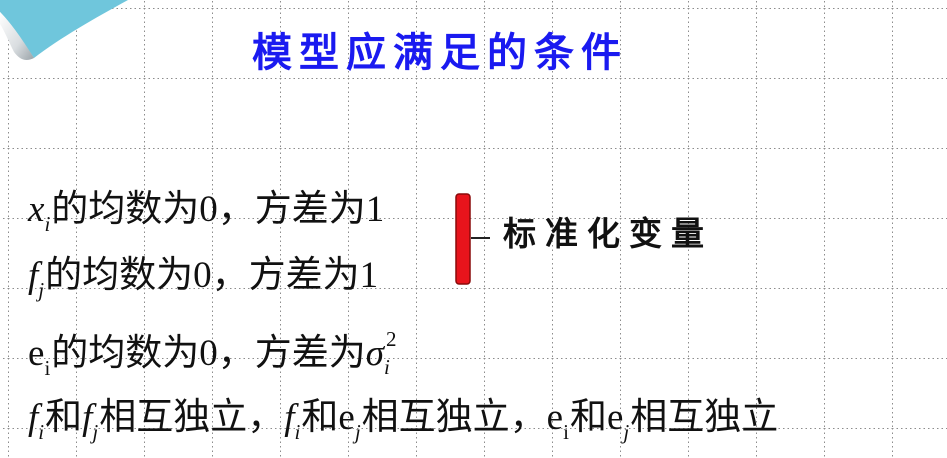 The width and height of the screenshot is (947, 458). Describe the element at coordinates (608, 233) in the screenshot. I see `bracket-label: 标准化变量` at that location.